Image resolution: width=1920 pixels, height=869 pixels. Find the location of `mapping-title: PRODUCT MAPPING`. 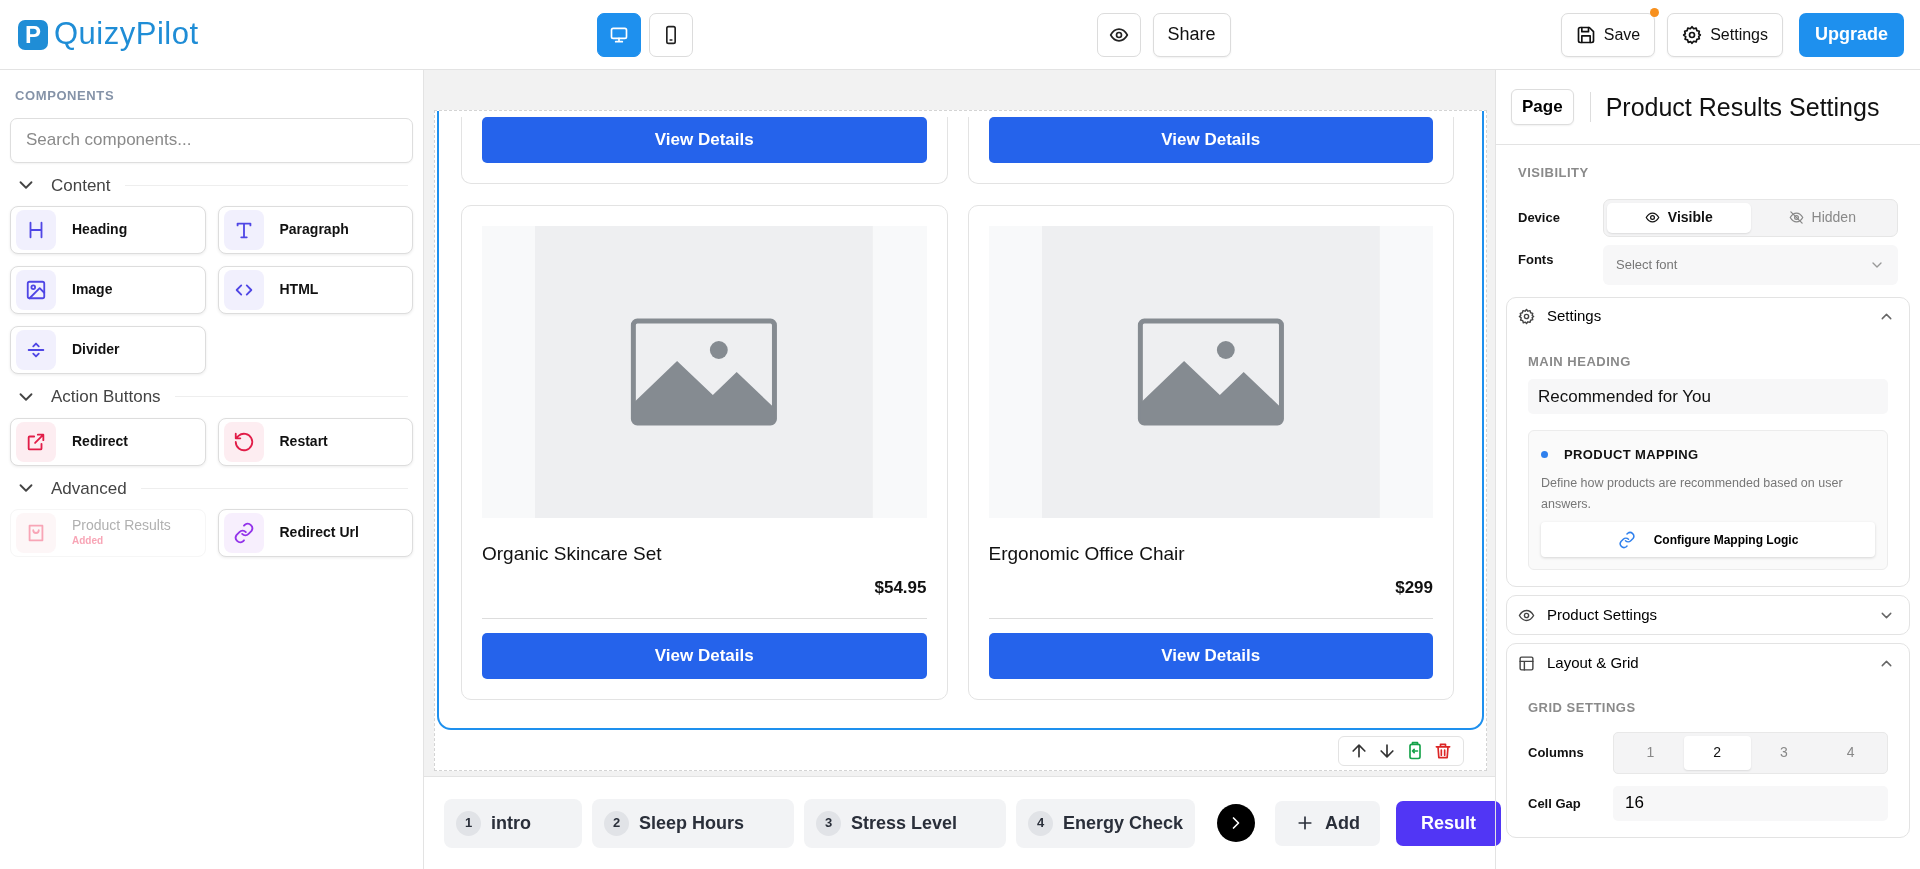

mapping-title: PRODUCT MAPPING is located at coordinates (1631, 455).